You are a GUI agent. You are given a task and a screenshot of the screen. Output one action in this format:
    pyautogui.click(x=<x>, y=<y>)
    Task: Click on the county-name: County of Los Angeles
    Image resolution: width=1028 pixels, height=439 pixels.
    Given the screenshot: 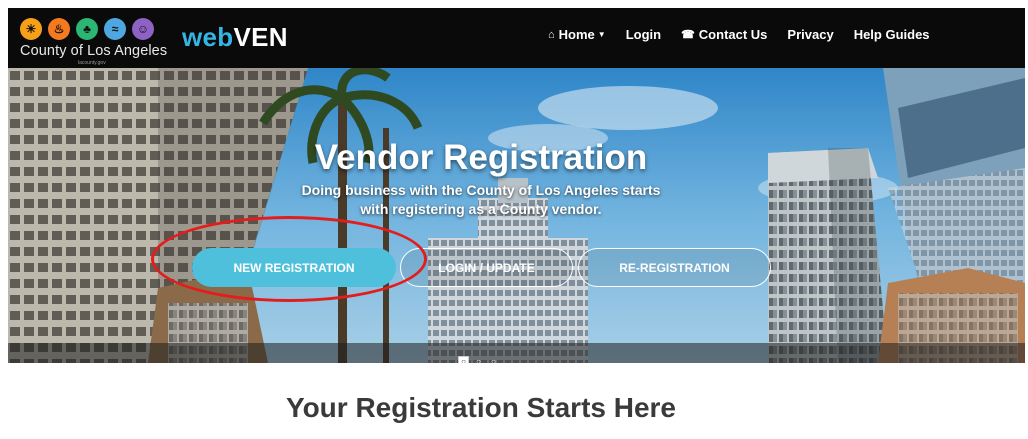 What is the action you would take?
    pyautogui.click(x=94, y=51)
    